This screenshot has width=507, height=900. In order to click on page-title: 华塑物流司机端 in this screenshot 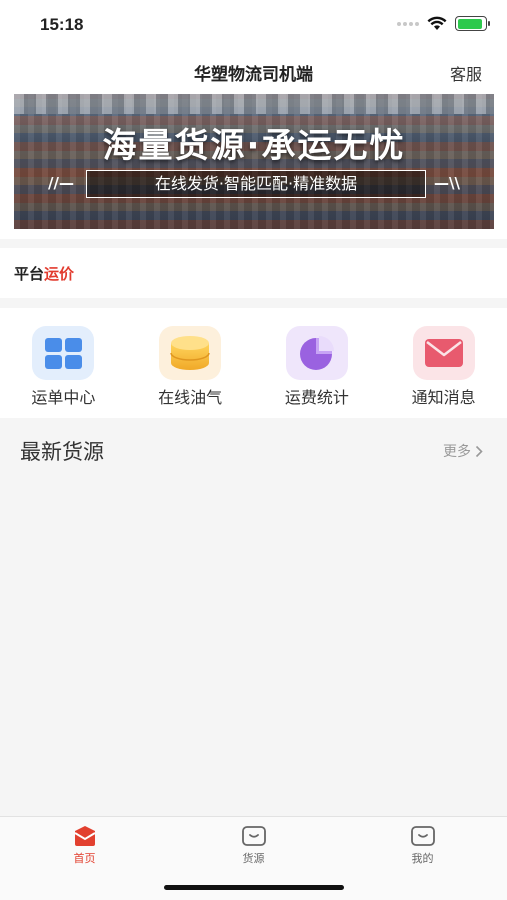, I will do `click(253, 75)`.